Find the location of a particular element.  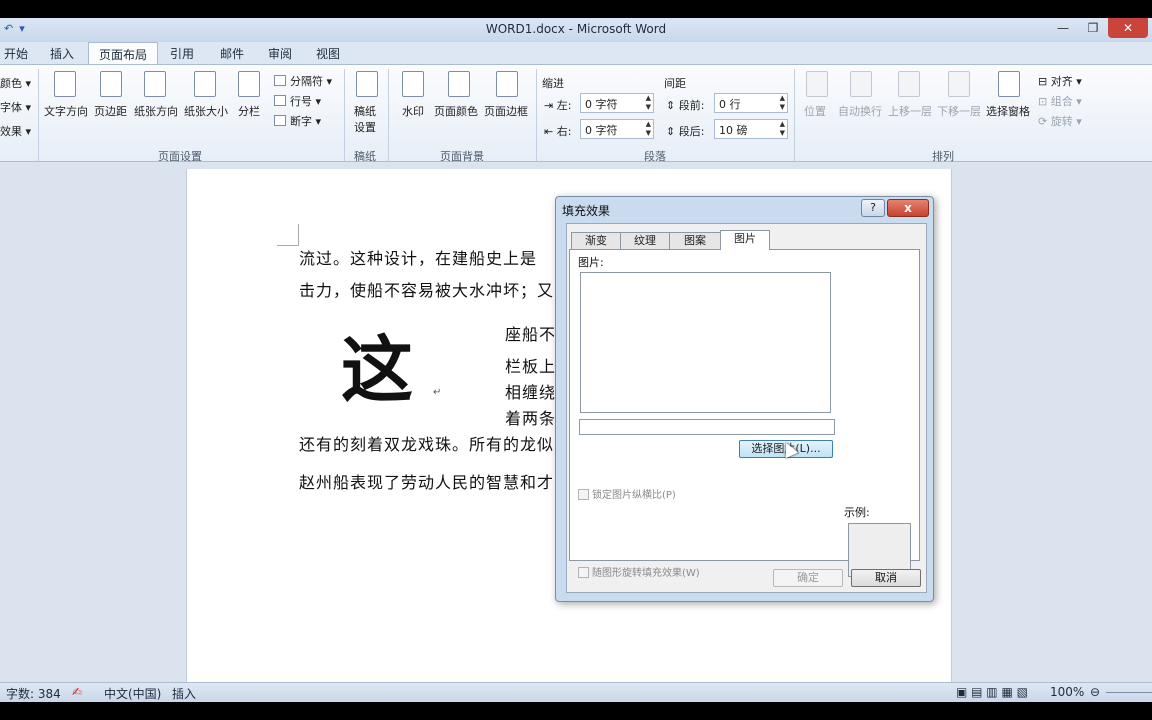

line-numbers-icon is located at coordinates (280, 100).